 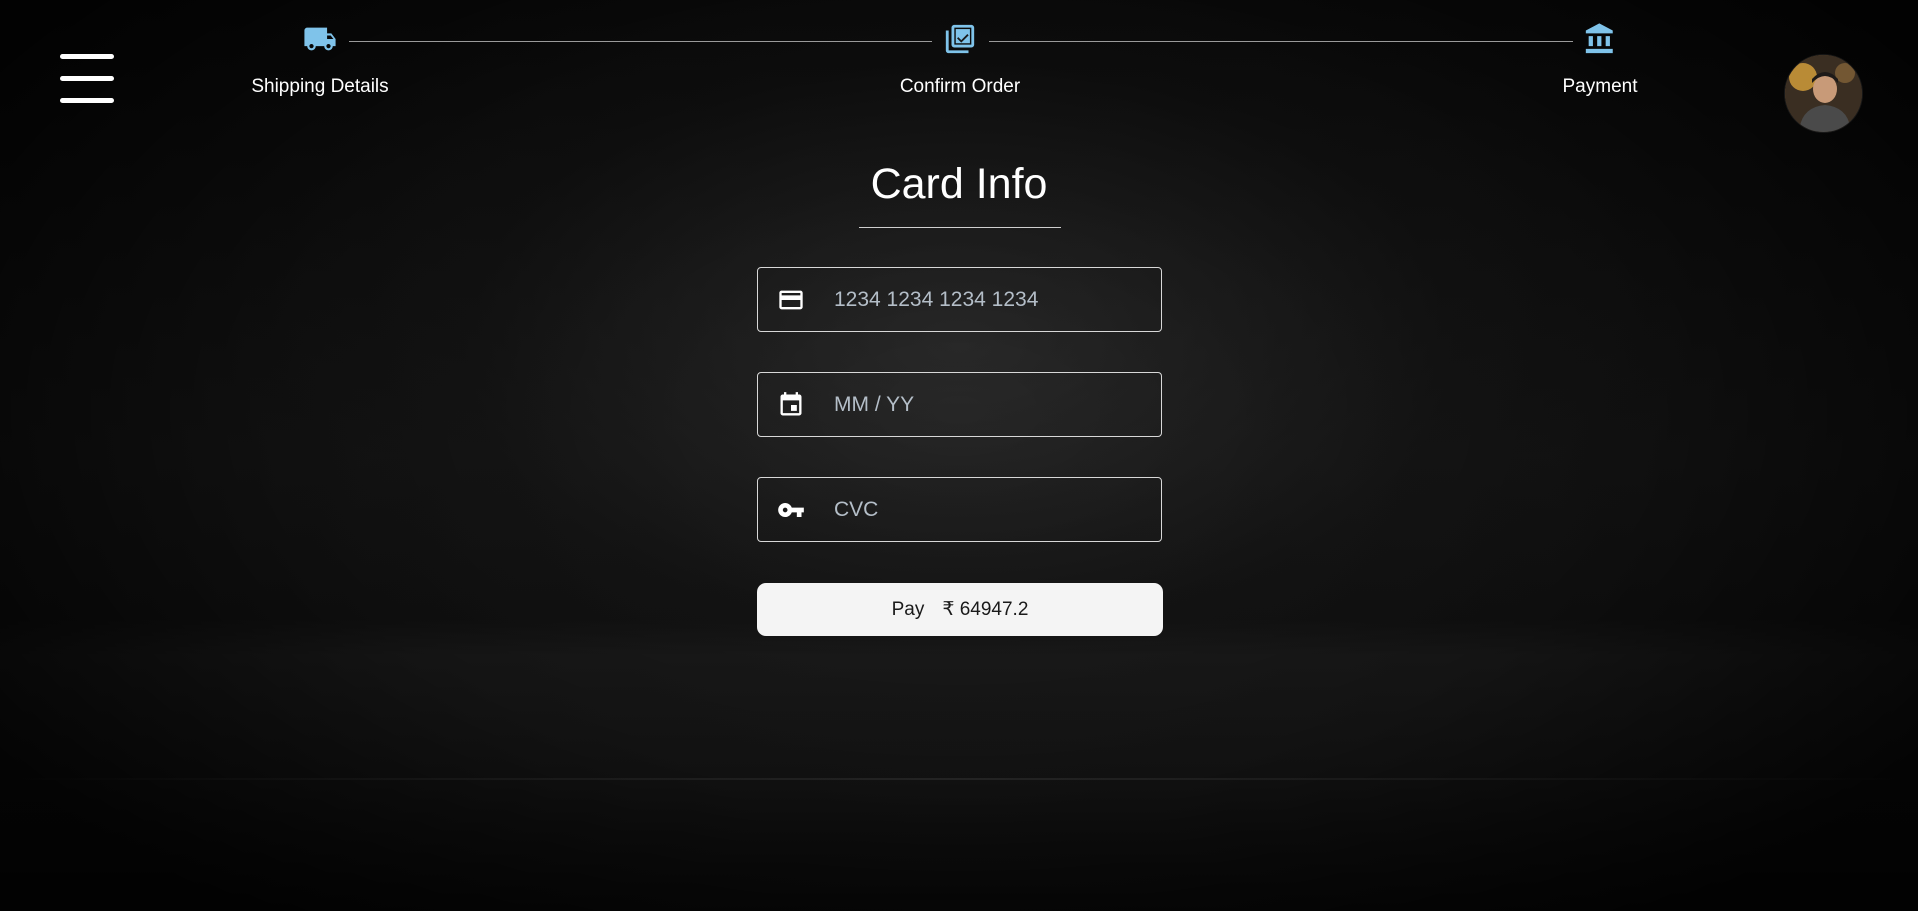 I want to click on title-underline, so click(x=960, y=227).